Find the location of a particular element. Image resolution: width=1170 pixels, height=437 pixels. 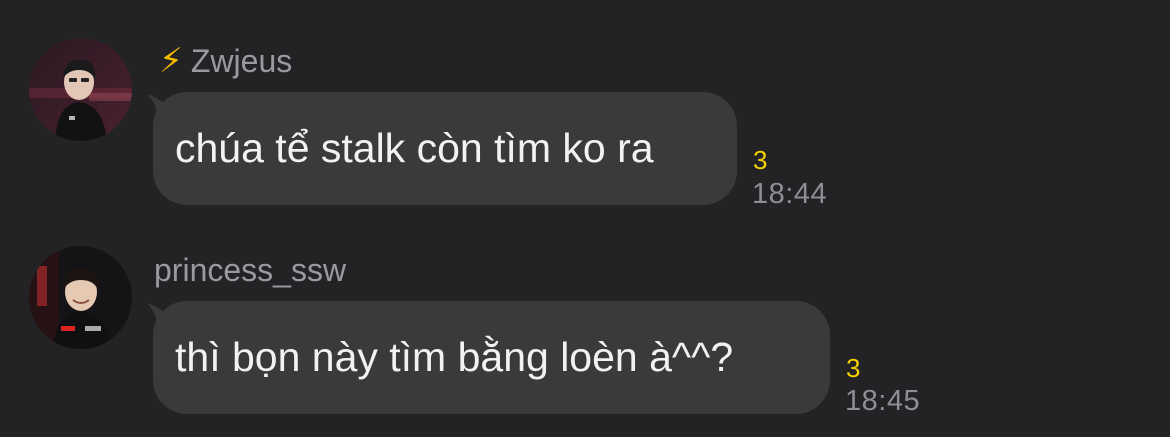

sender-name: princess_ssw is located at coordinates (250, 270).